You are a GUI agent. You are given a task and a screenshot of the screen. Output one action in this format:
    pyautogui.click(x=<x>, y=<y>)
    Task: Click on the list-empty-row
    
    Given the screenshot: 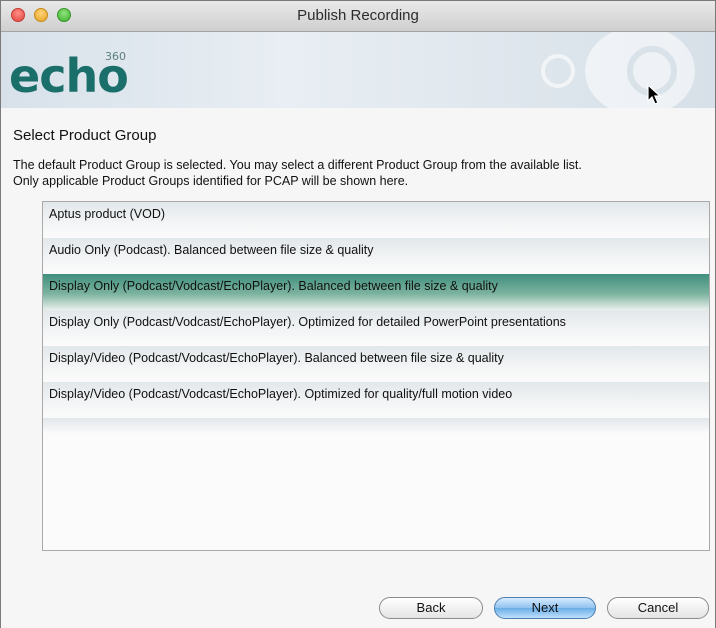 What is the action you would take?
    pyautogui.click(x=376, y=426)
    